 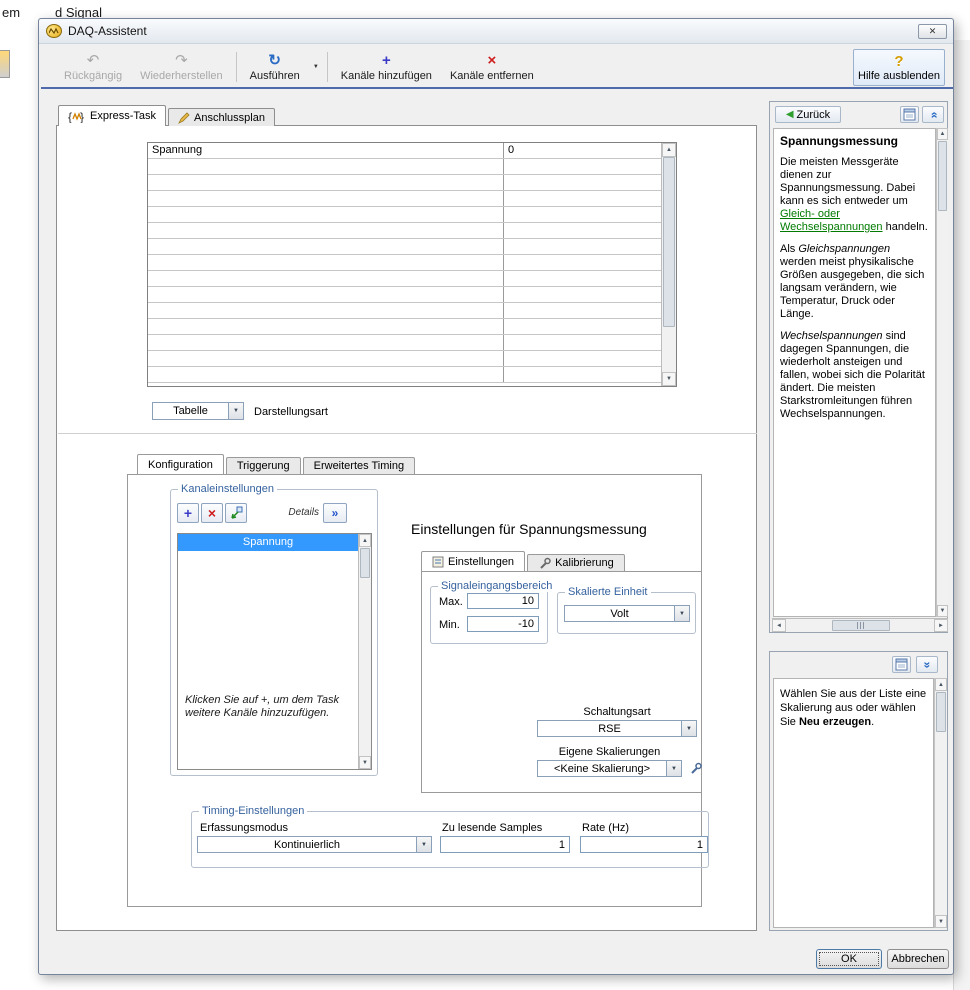 What do you see at coordinates (493, 612) in the screenshot?
I see `signal-input-range-group: Signaleingangsbereich Max. Min.` at bounding box center [493, 612].